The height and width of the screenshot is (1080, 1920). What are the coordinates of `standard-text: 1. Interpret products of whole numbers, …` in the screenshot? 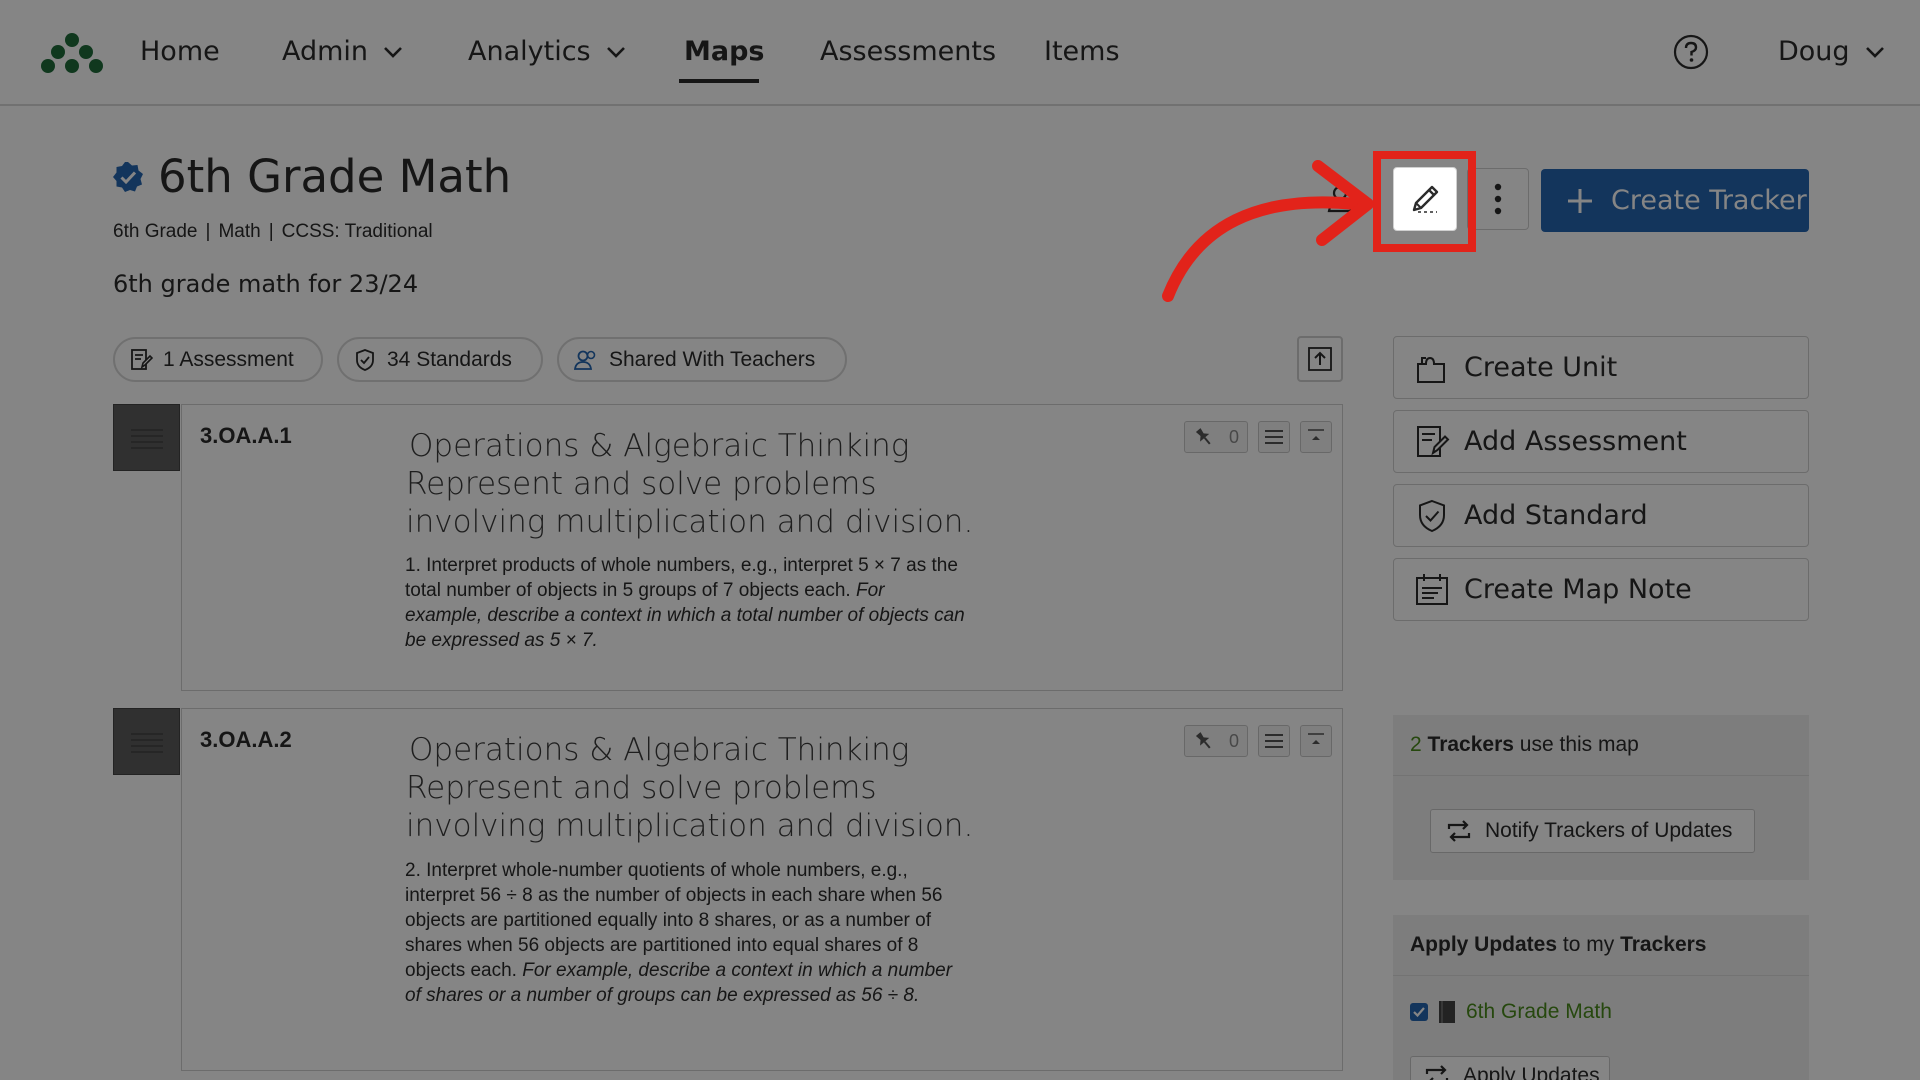 It's located at (685, 603).